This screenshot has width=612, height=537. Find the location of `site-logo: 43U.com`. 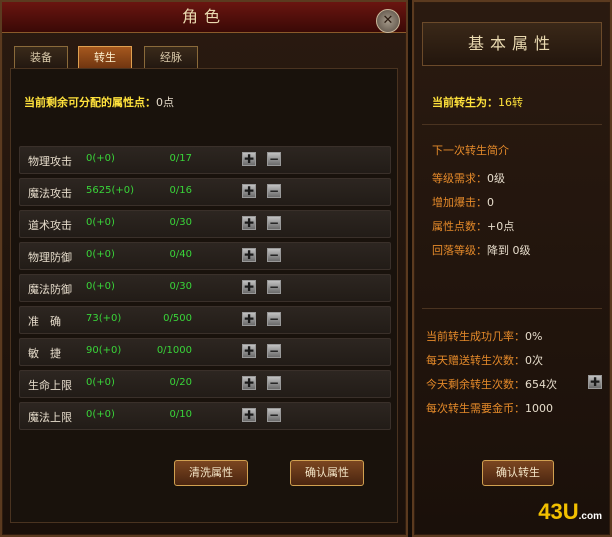

site-logo: 43U.com is located at coordinates (570, 512).